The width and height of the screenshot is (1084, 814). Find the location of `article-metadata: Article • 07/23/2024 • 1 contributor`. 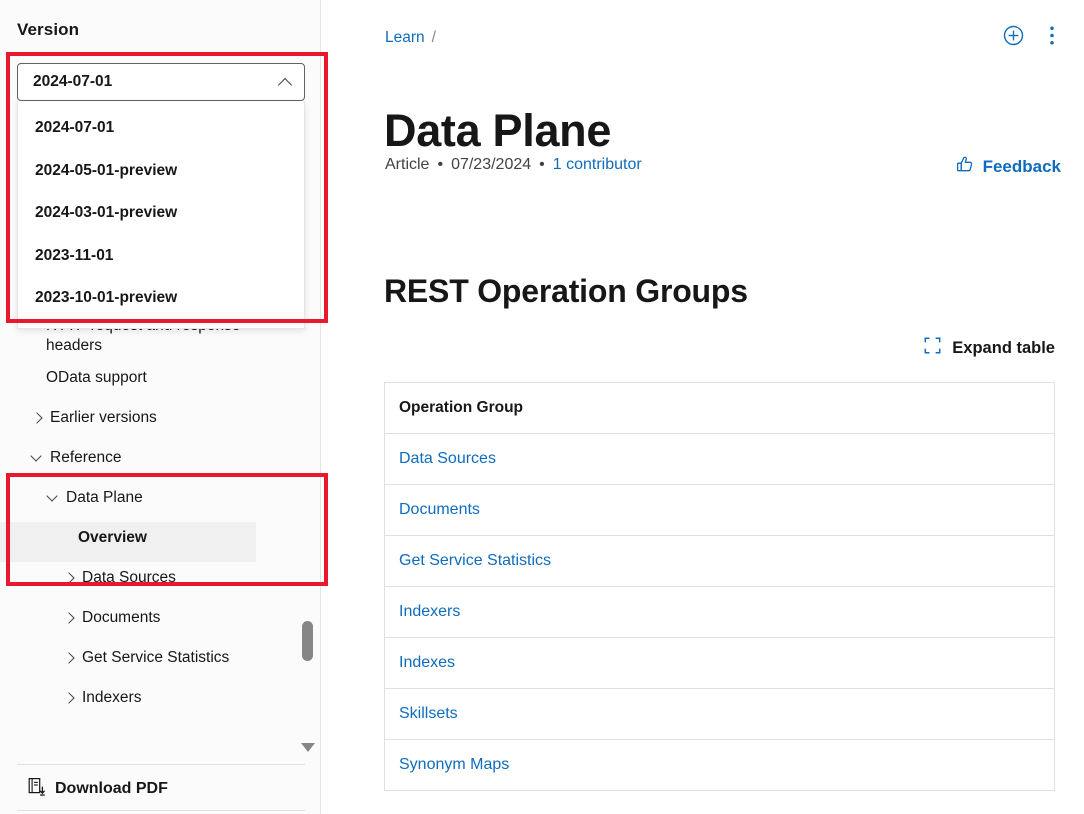

article-metadata: Article • 07/23/2024 • 1 contributor is located at coordinates (513, 165).